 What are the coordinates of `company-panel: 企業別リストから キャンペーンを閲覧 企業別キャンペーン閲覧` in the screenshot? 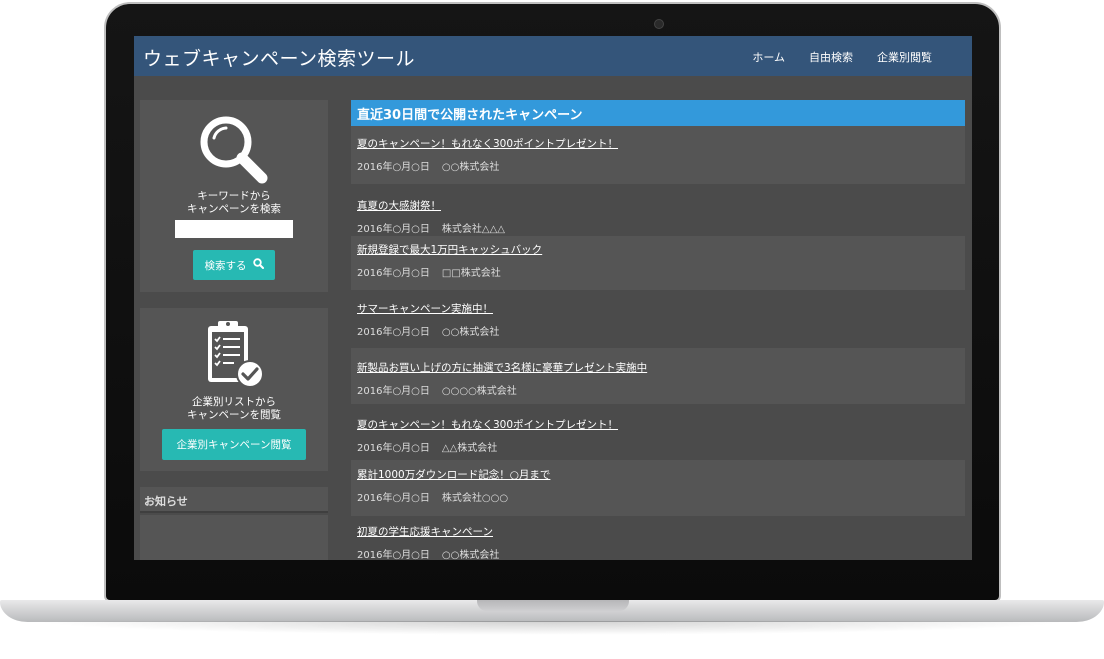 It's located at (234, 389).